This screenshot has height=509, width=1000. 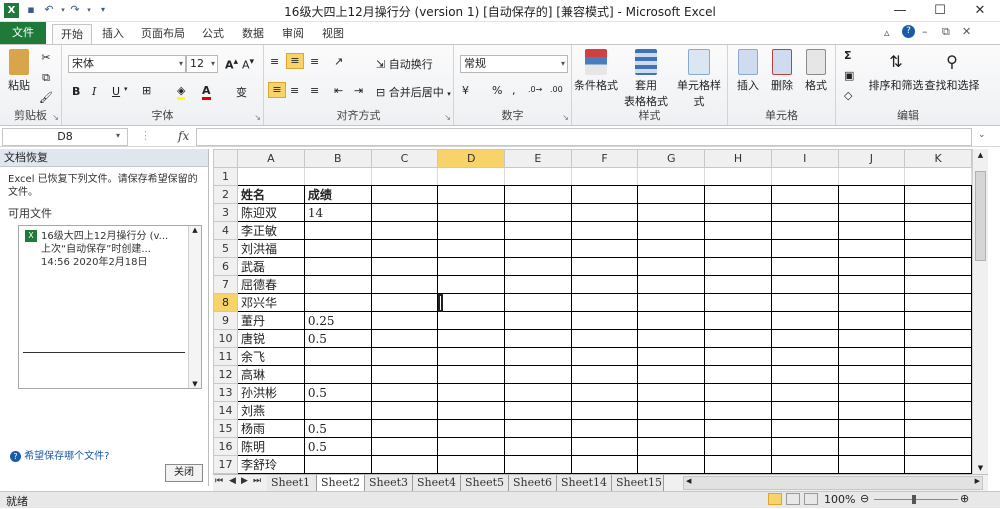 What do you see at coordinates (338, 61) in the screenshot?
I see `orientation-icon: ↗` at bounding box center [338, 61].